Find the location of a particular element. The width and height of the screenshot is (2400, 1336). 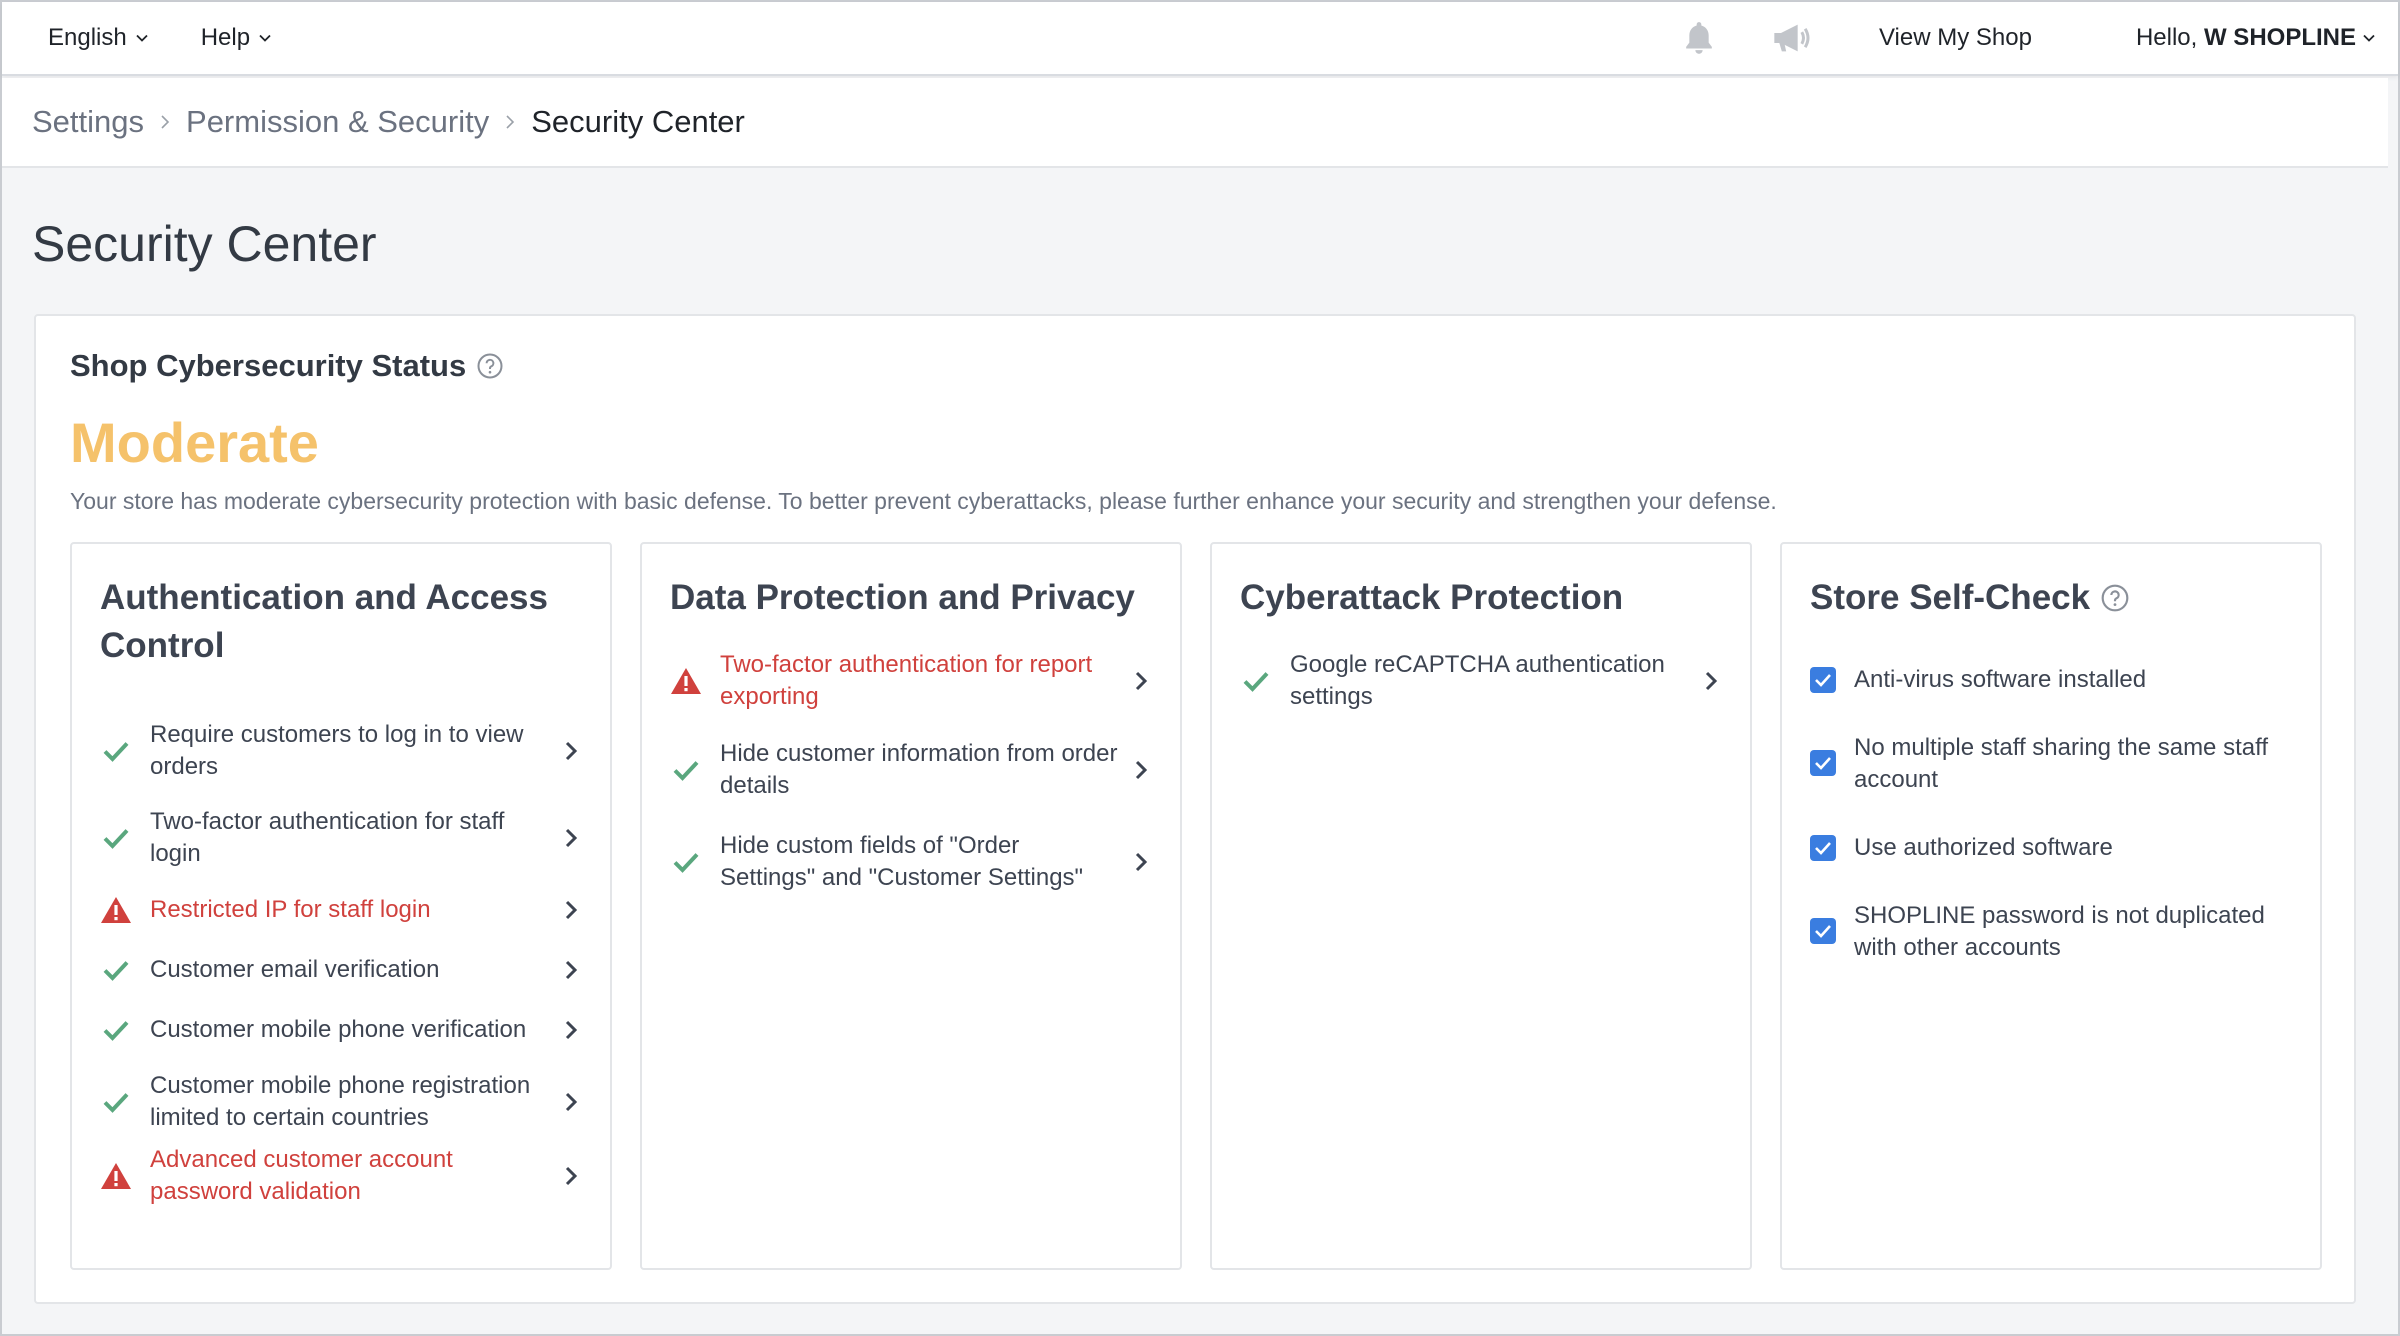

security-item-label: Google reCAPTCHA authentication settings is located at coordinates (1477, 680).